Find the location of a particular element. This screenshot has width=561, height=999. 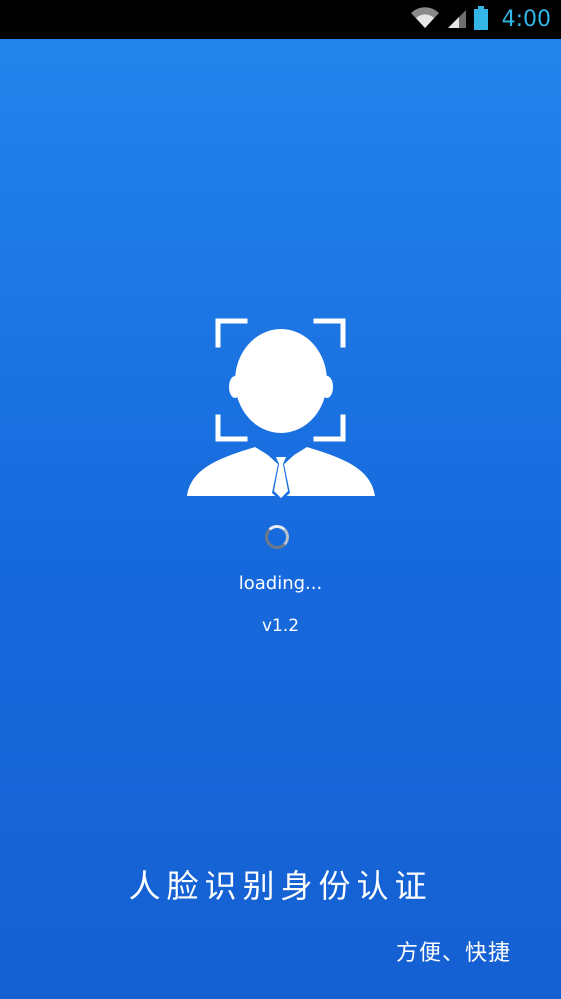

battery-icon is located at coordinates (480, 19).